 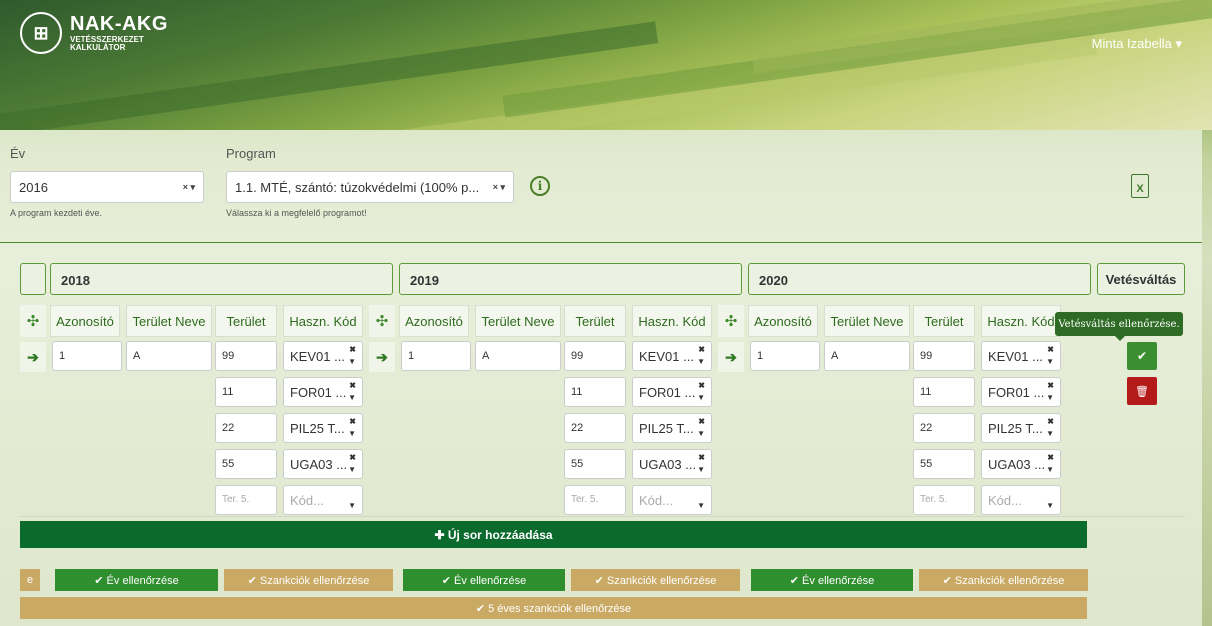 What do you see at coordinates (595, 321) in the screenshot?
I see `column-header-area: Terület` at bounding box center [595, 321].